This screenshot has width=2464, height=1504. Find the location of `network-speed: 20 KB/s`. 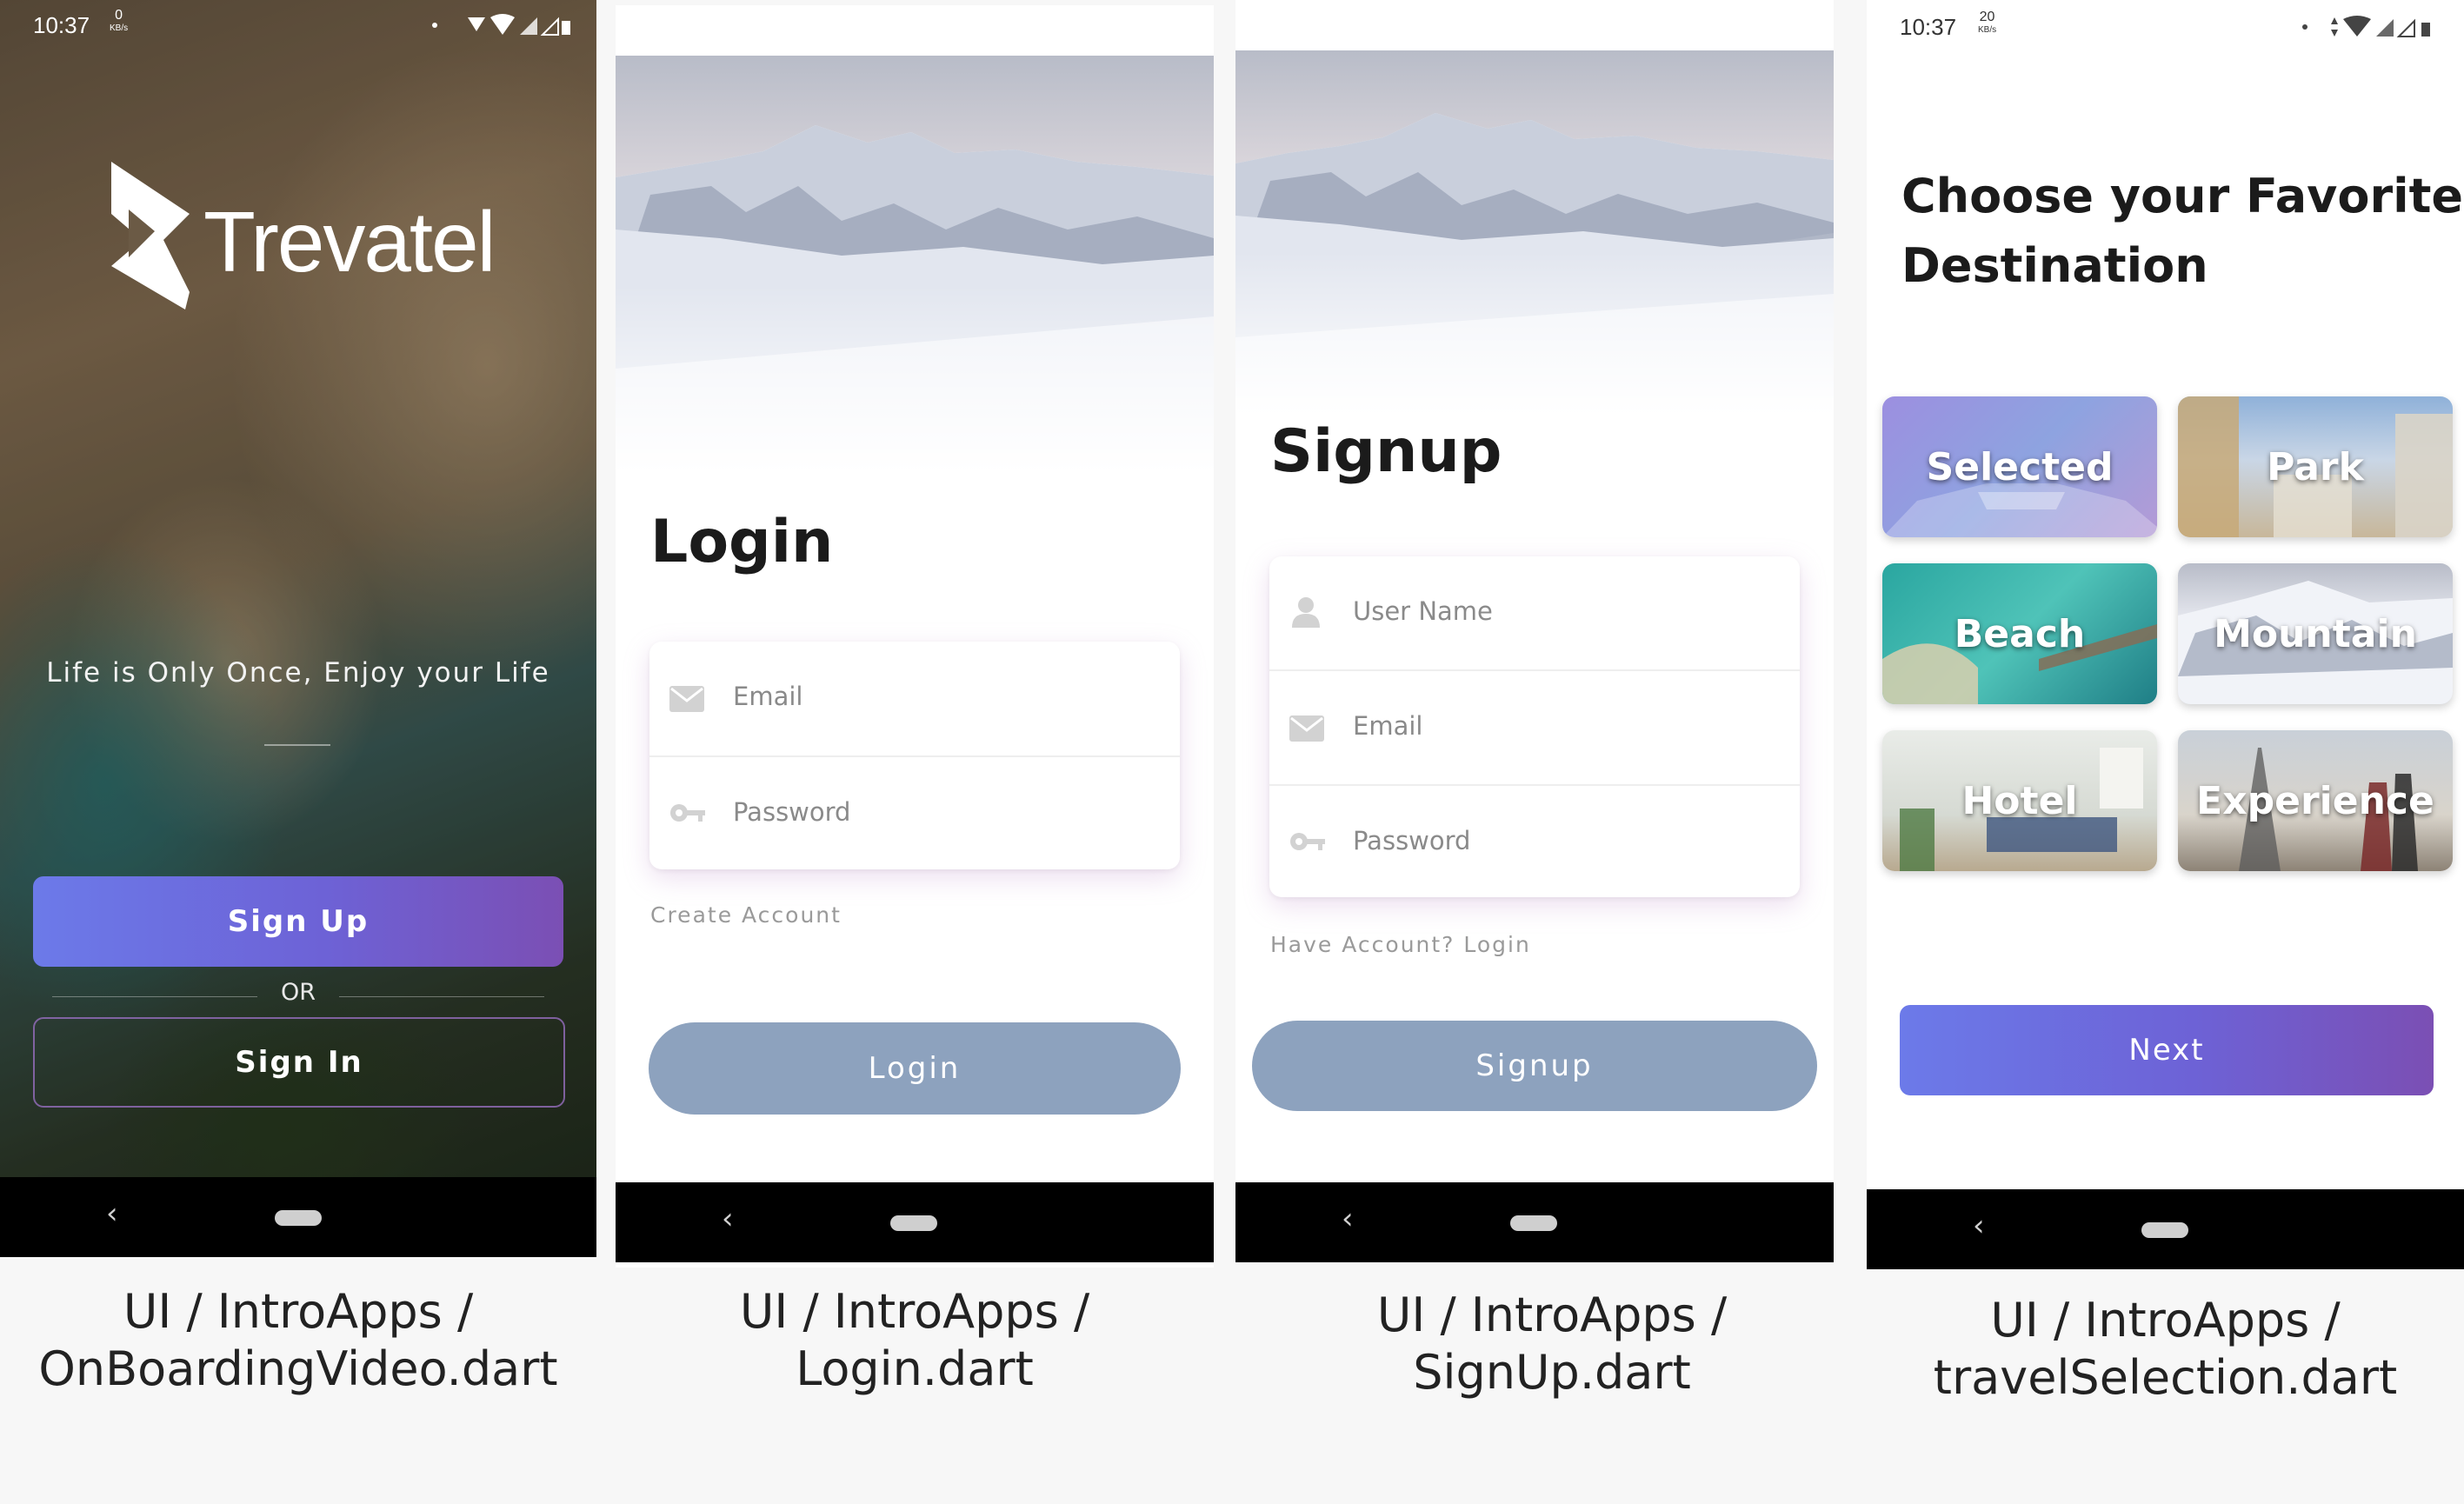

network-speed: 20 KB/s is located at coordinates (1987, 23).